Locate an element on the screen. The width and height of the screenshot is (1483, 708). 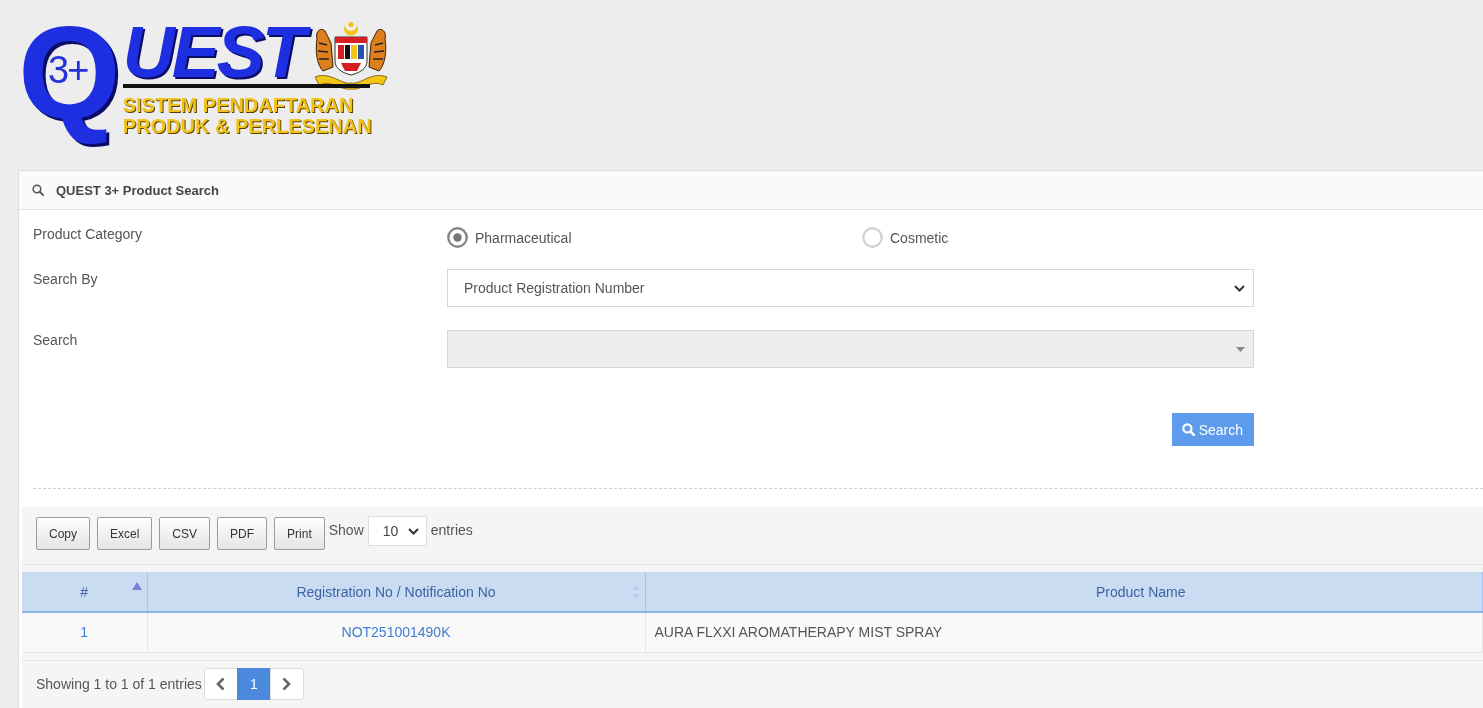
caret-down-icon is located at coordinates (1240, 349).